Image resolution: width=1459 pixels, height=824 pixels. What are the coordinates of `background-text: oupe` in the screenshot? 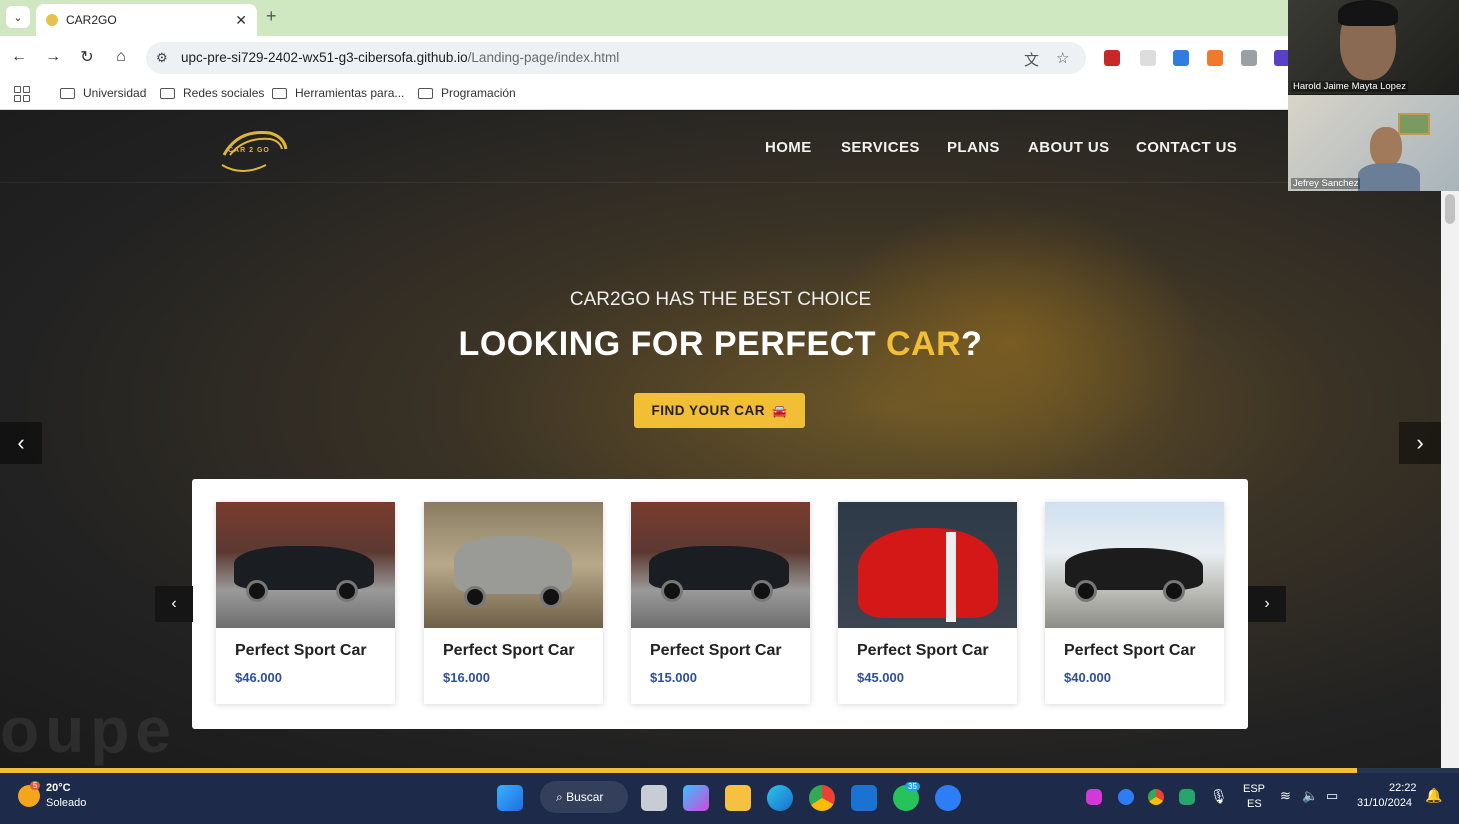 It's located at (88, 730).